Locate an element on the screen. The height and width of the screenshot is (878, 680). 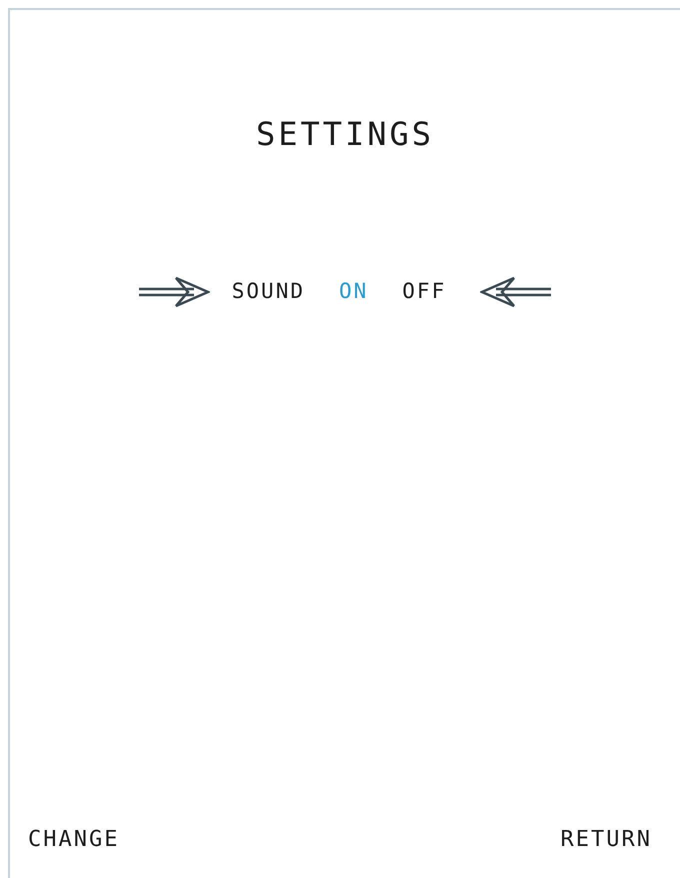
return-softkey: RETURN is located at coordinates (606, 839).